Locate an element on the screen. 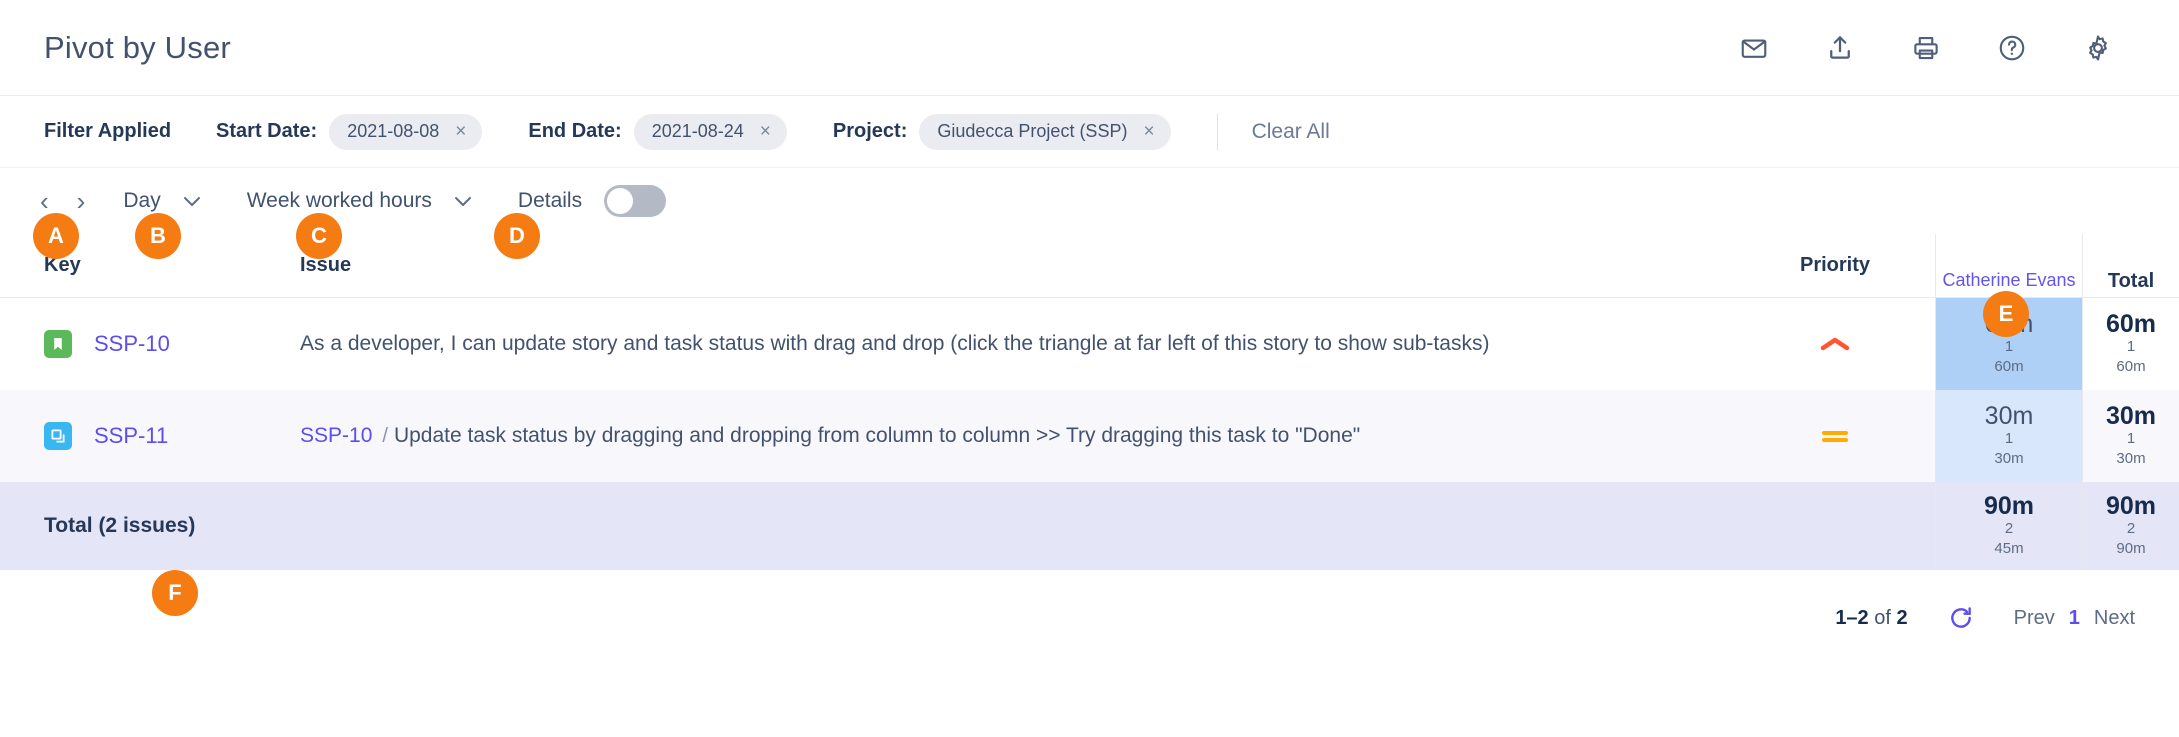 This screenshot has height=737, width=2179. parent-issue-link: SSP-10 is located at coordinates (336, 436).